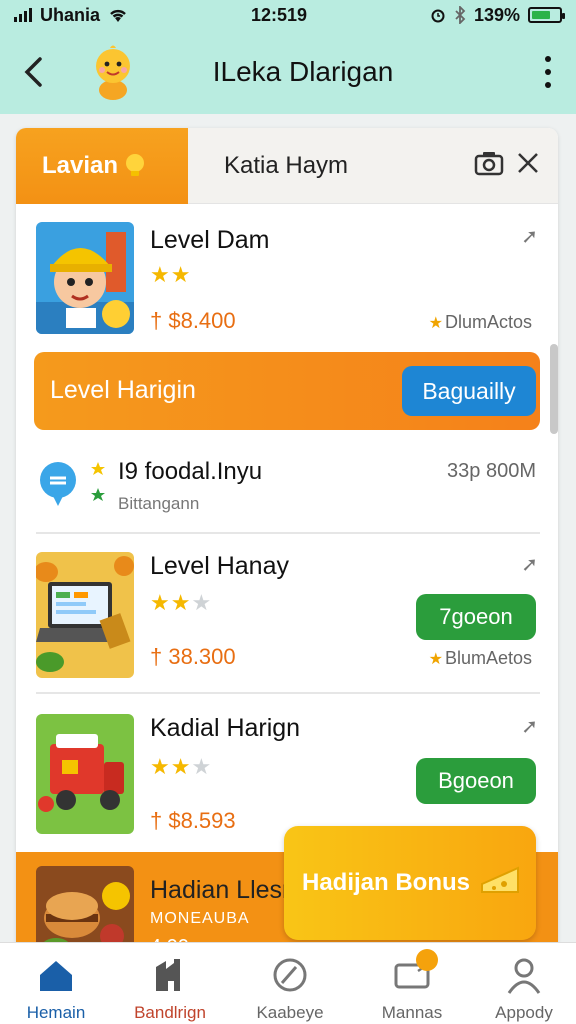  I want to click on item-title: Level Hanay, so click(219, 566).